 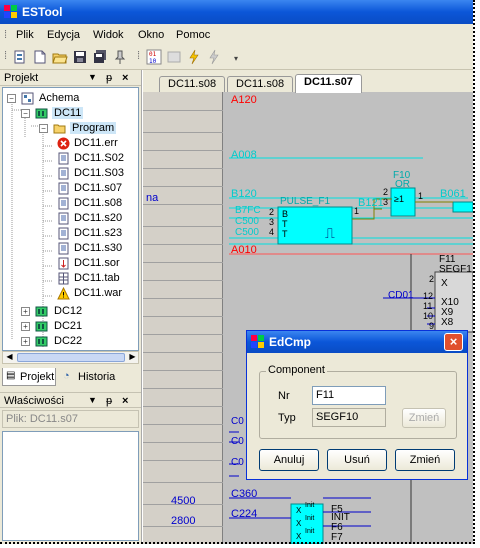 What do you see at coordinates (357, 460) in the screenshot?
I see `delete-button: Usuń` at bounding box center [357, 460].